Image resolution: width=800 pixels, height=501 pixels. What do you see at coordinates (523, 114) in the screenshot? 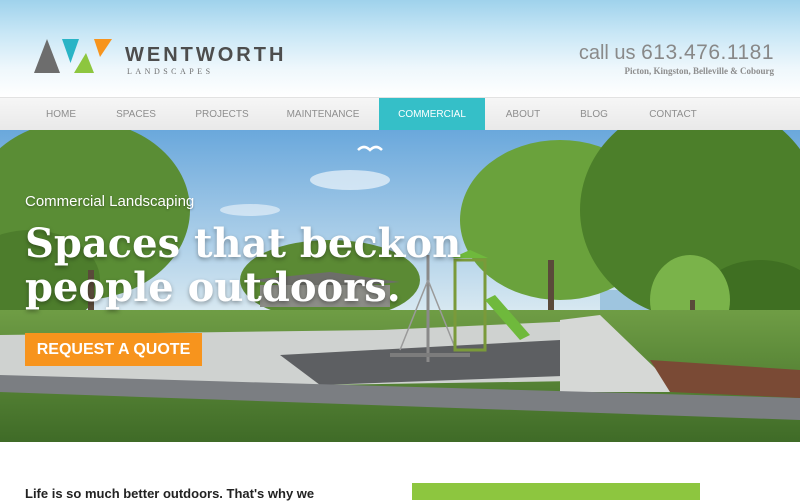
I see `nav-item-about: ABOUT` at bounding box center [523, 114].